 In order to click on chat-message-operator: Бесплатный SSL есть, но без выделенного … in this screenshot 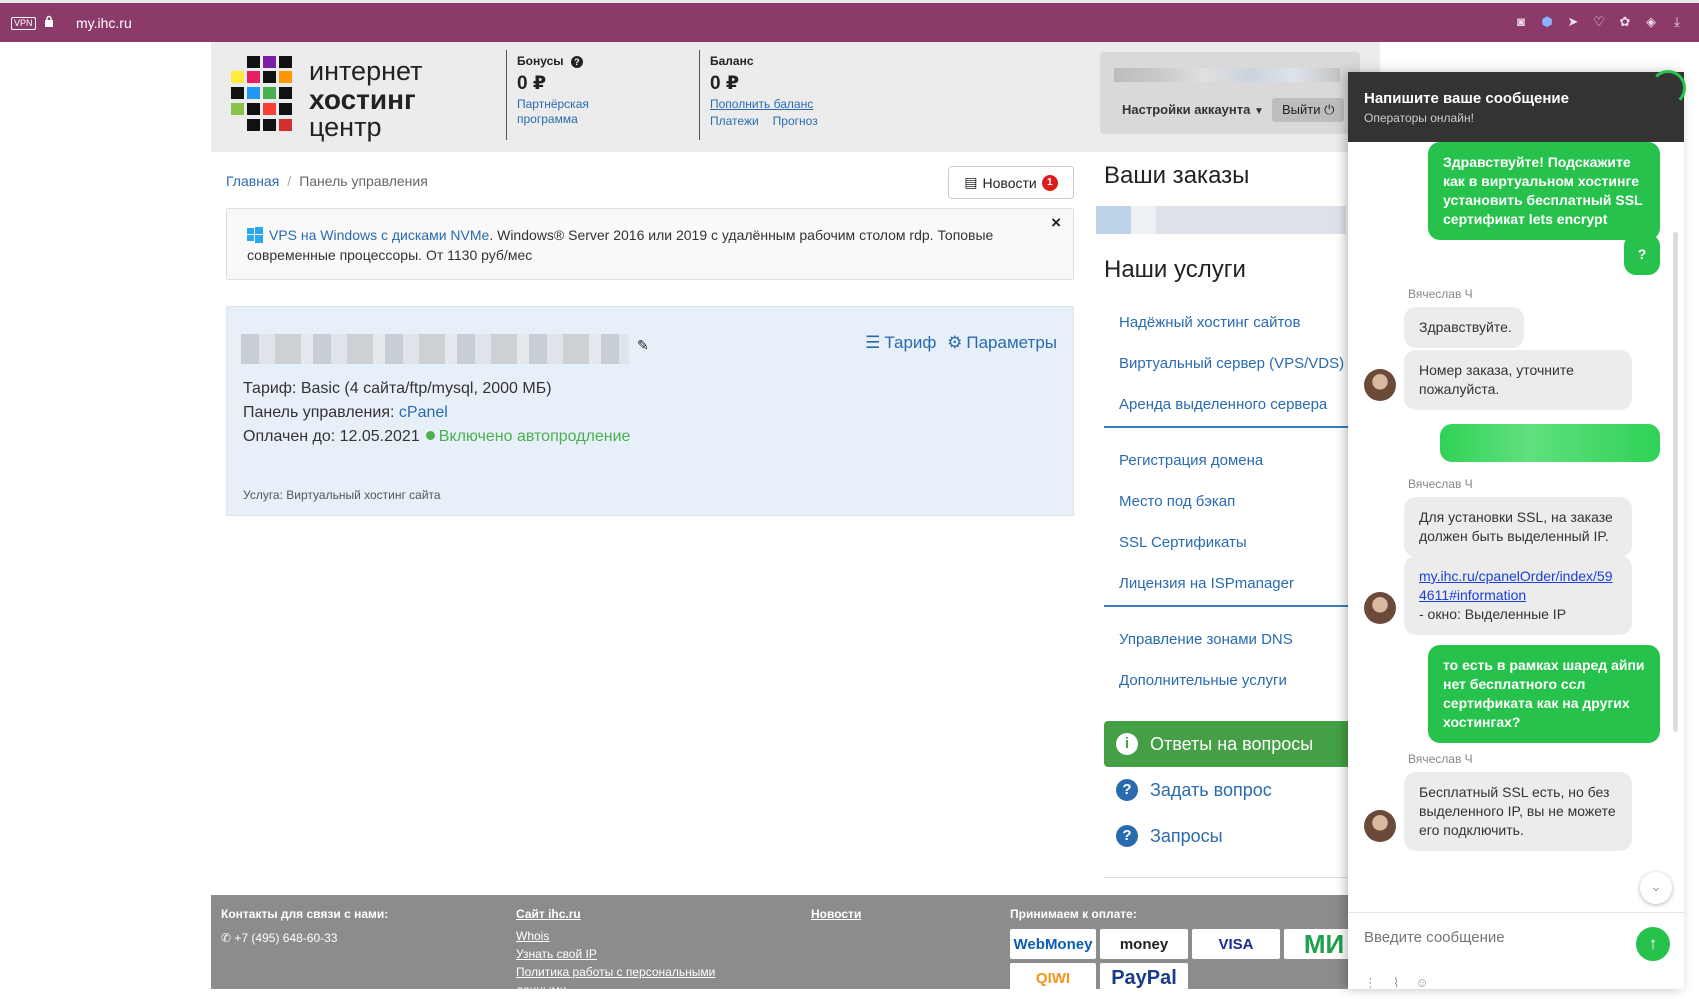, I will do `click(1518, 811)`.